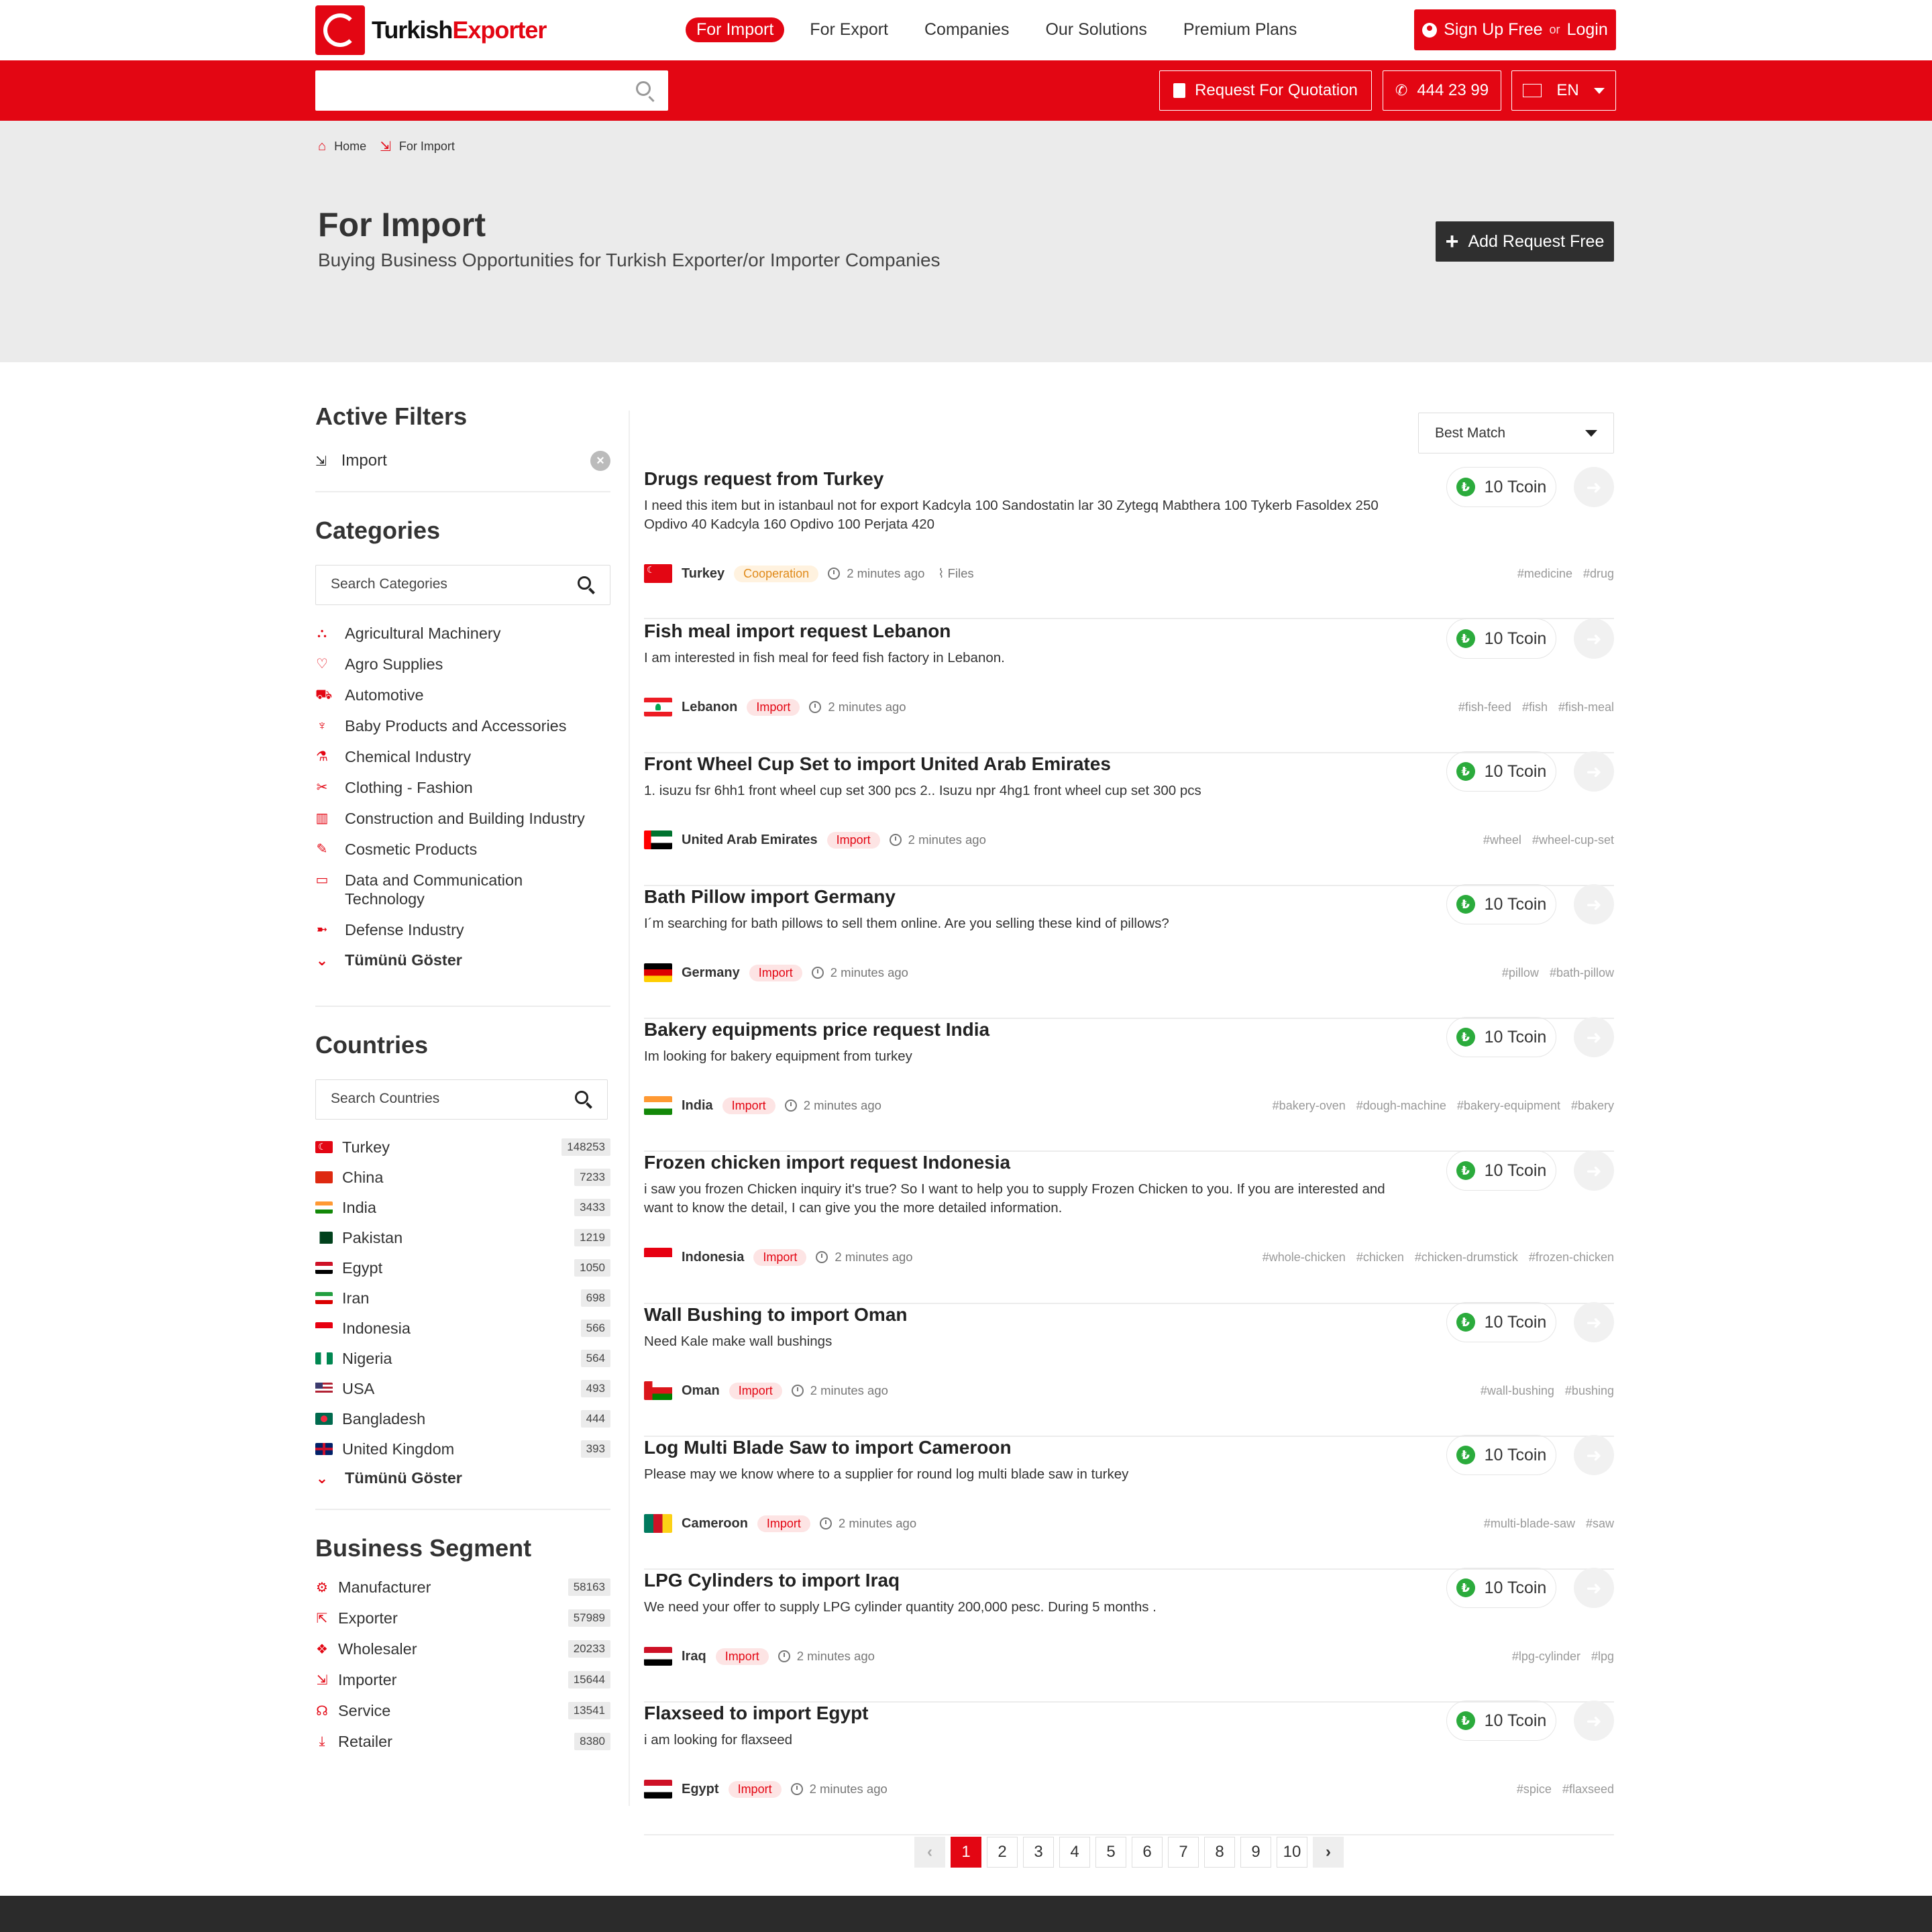  Describe the element at coordinates (1219, 1852) in the screenshot. I see `page-button: 8` at that location.